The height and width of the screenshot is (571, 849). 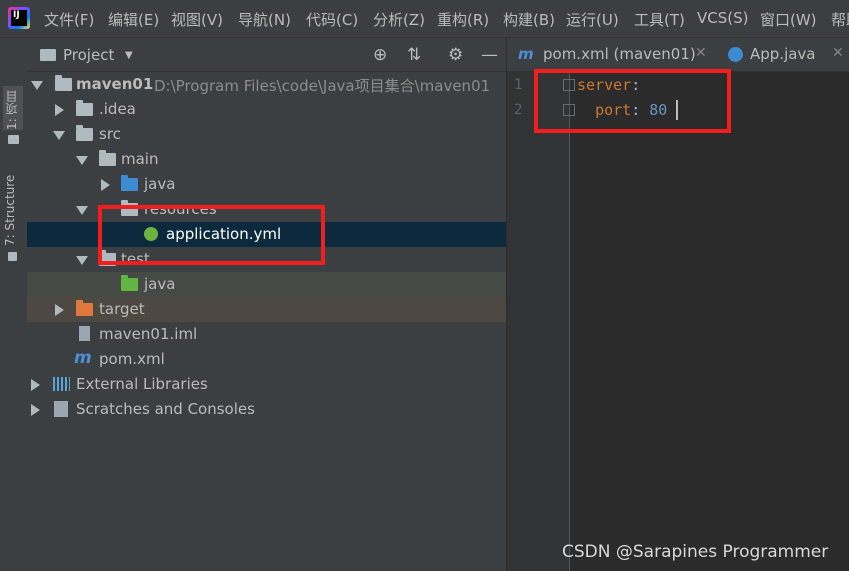 I want to click on iml-file-icon, so click(x=84, y=333).